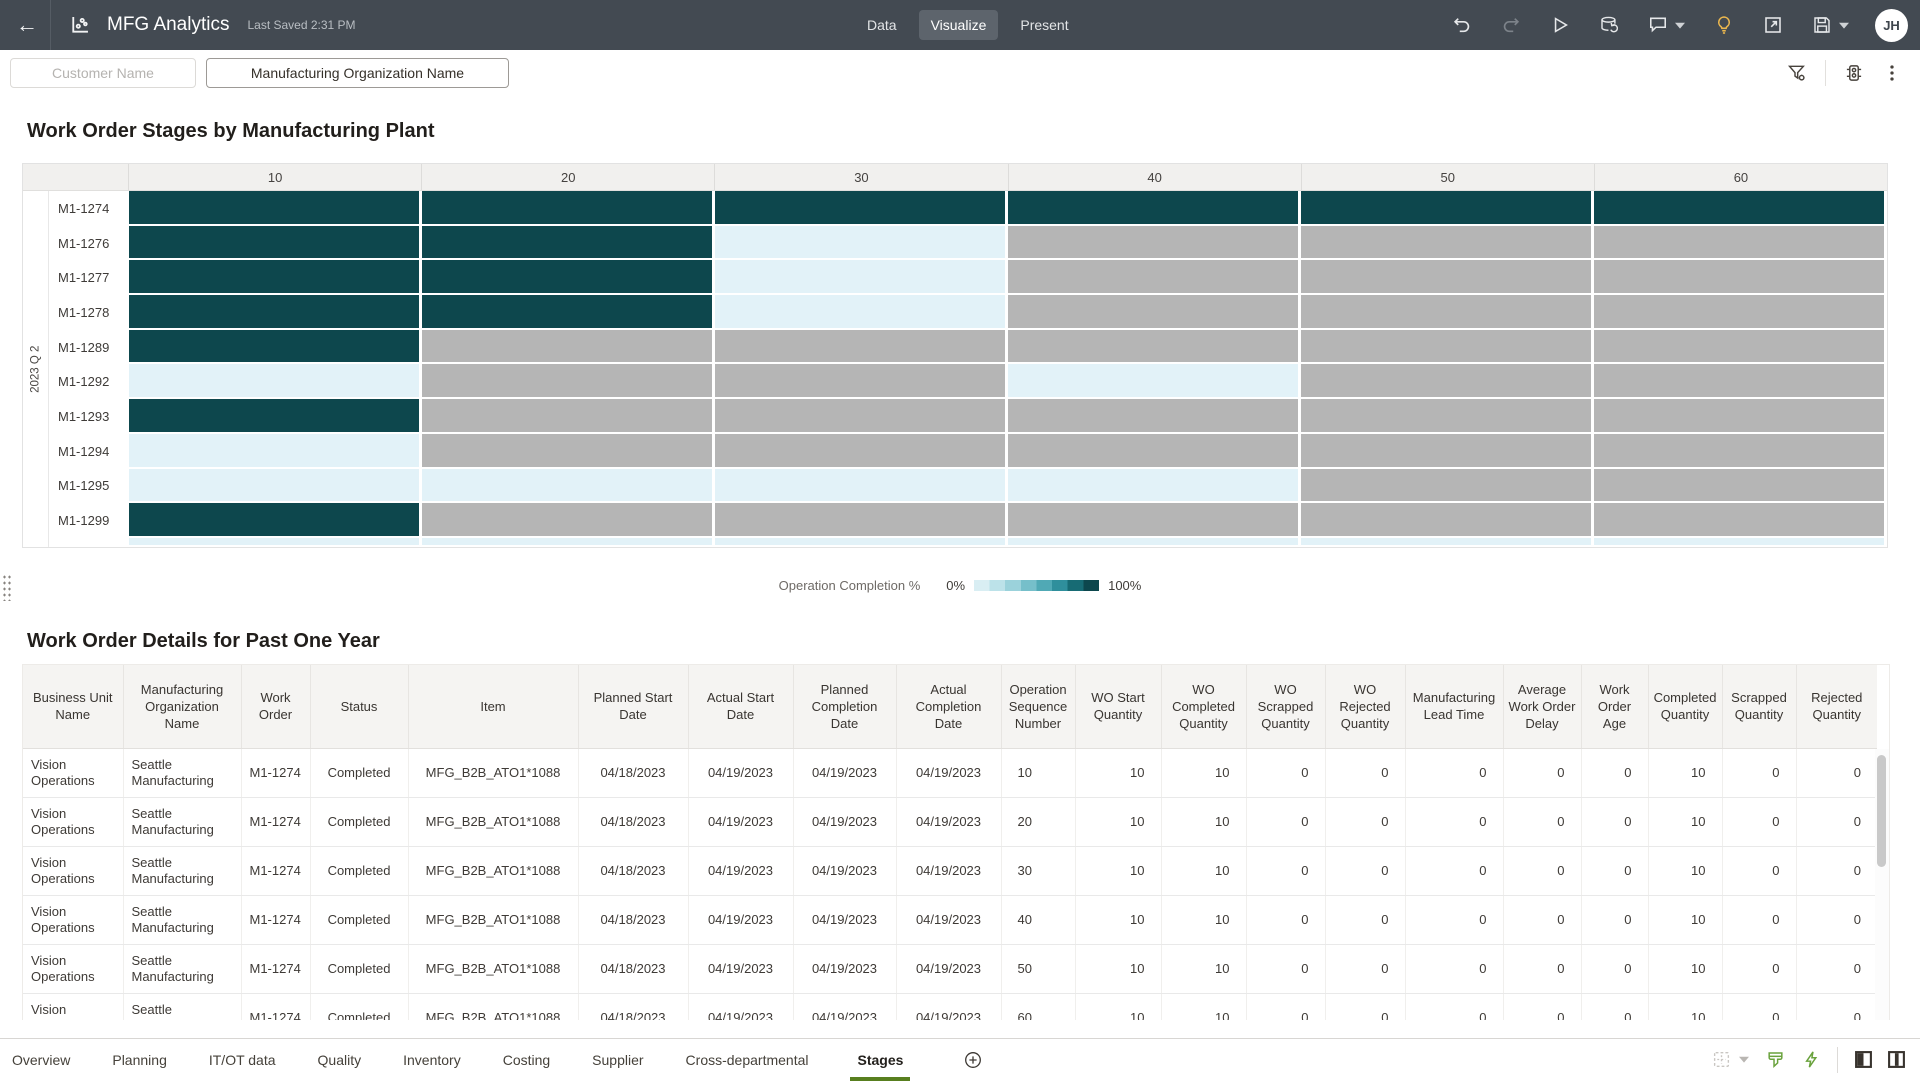 This screenshot has height=1081, width=1920. I want to click on table-column-header: Average Work Order Delay, so click(1541, 707).